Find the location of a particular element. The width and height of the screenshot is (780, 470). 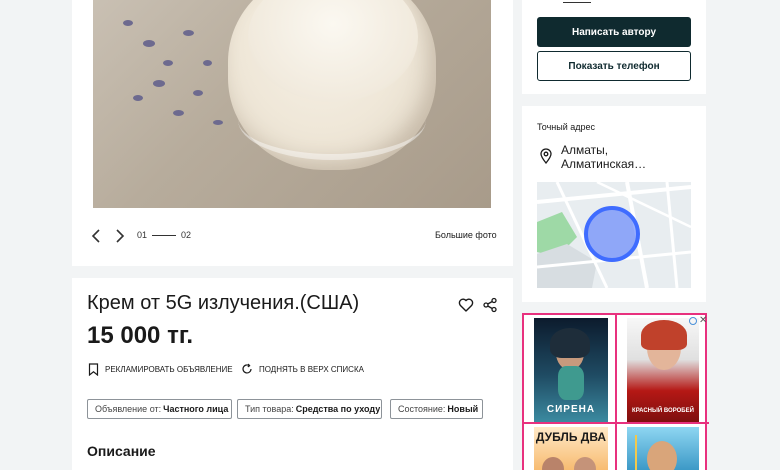

contact-card: Написать автору Показать телефон is located at coordinates (614, 47).